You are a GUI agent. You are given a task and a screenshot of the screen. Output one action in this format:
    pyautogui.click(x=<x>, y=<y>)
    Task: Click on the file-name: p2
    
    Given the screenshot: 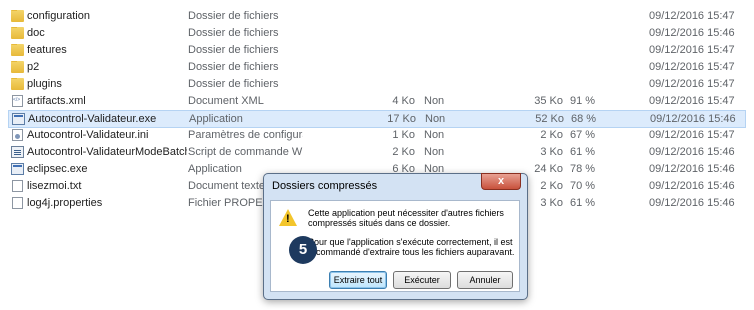 What is the action you would take?
    pyautogui.click(x=33, y=67)
    